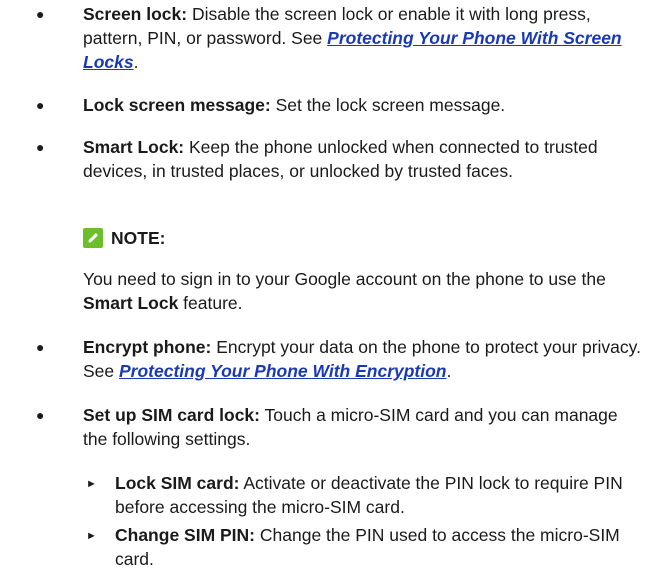 The height and width of the screenshot is (572, 662). I want to click on sub-item-label: Change SIM PIN:, so click(185, 535).